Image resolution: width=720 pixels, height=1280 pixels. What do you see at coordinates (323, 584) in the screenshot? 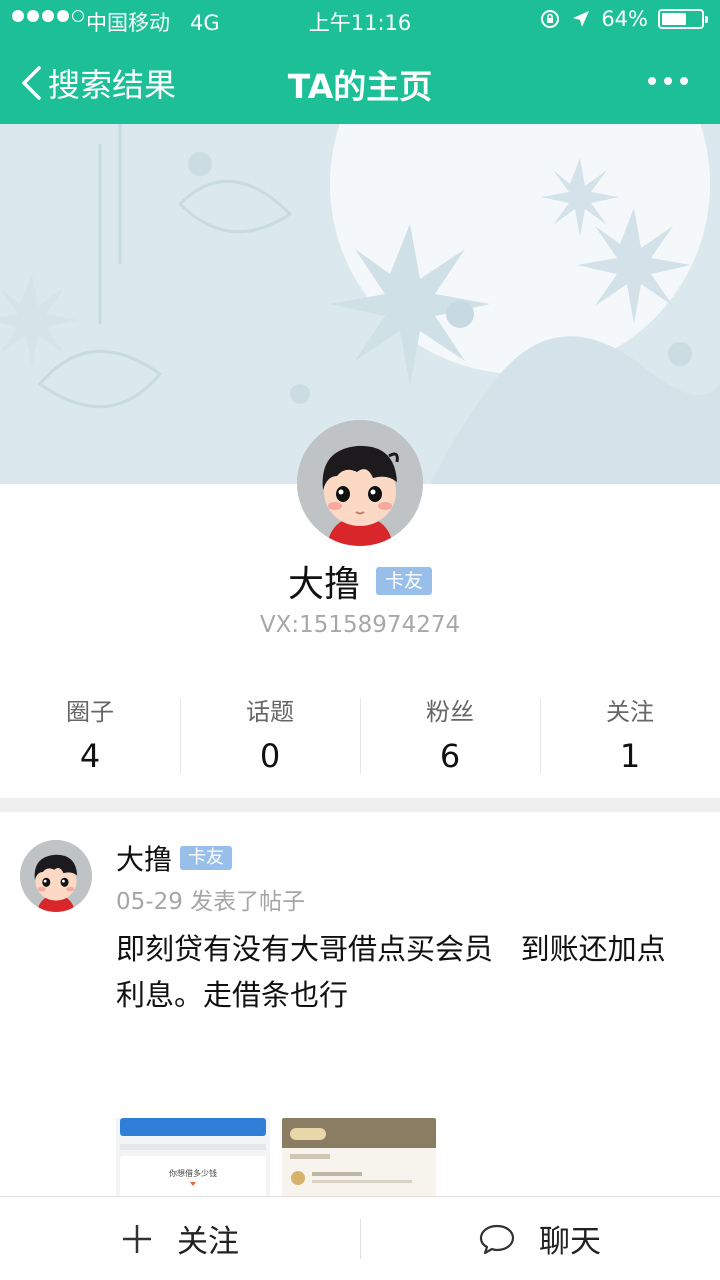
I see `profile-name: 大撸` at bounding box center [323, 584].